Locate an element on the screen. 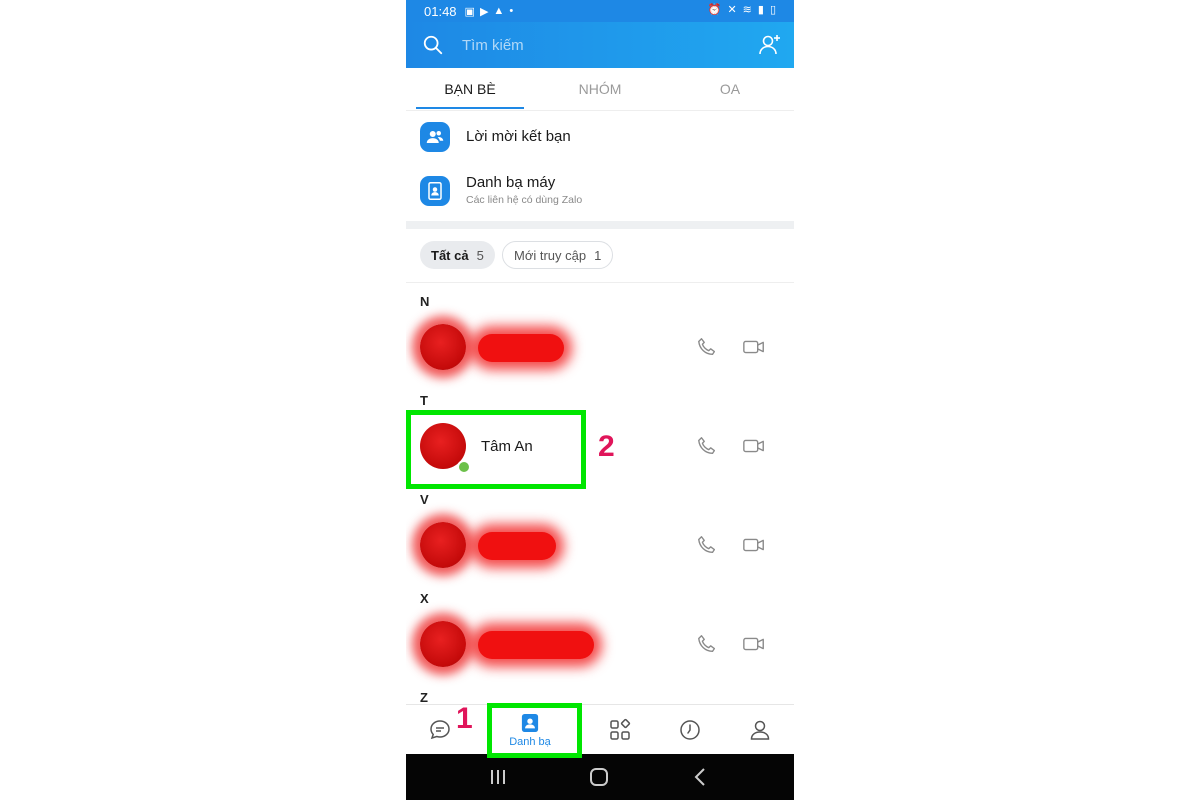 This screenshot has width=1200, height=800. highlight-box-contact is located at coordinates (496, 449).